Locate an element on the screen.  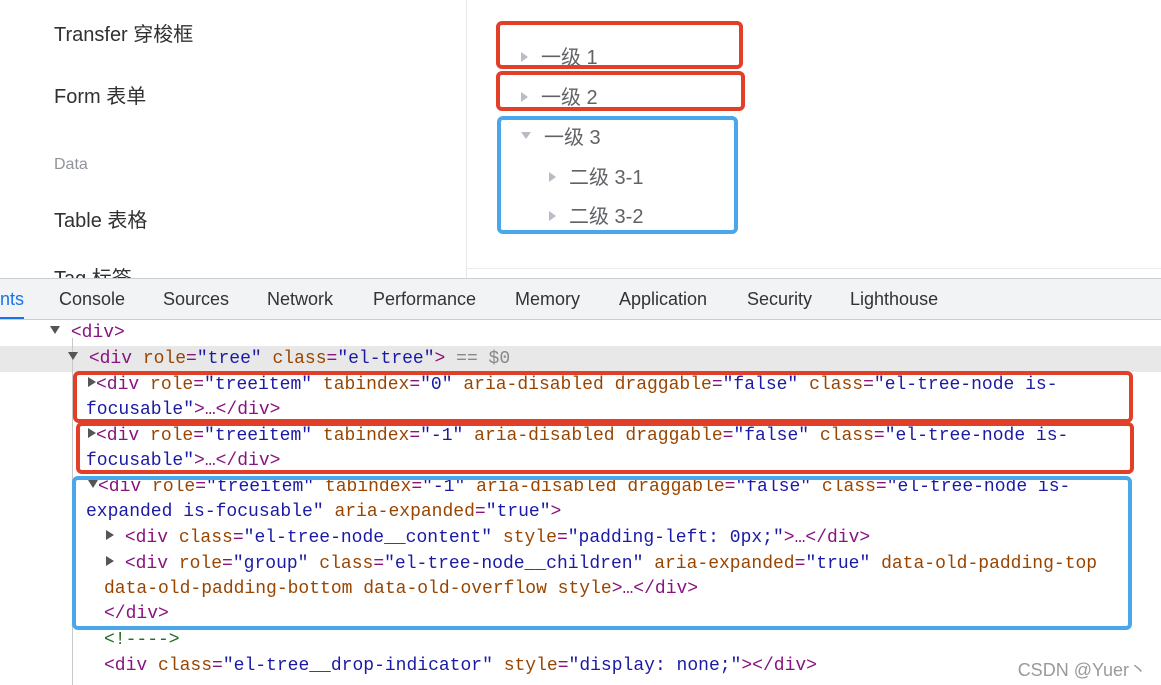
highlight-box-dom-node2 is located at coordinates (605, 448).